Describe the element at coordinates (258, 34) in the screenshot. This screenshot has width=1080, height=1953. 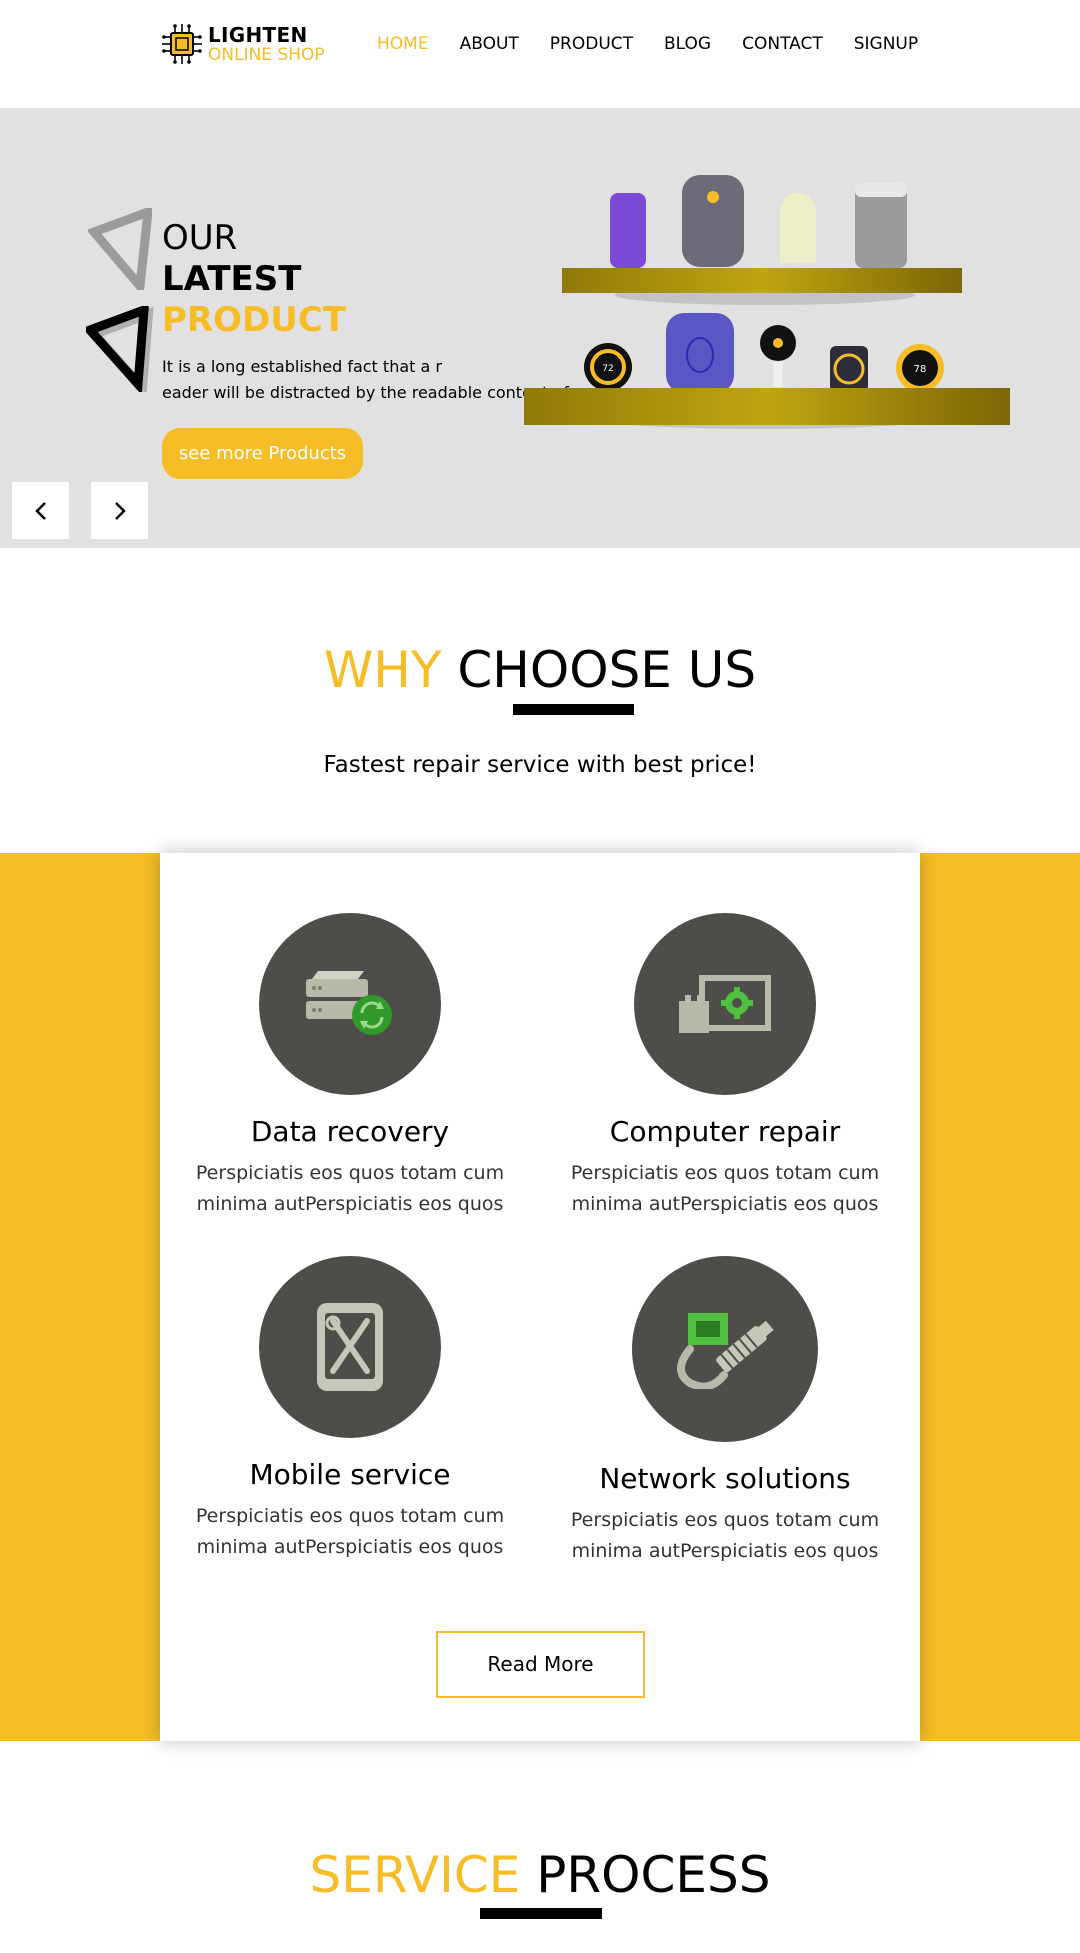
I see `logo-title: LIGHTEN` at that location.